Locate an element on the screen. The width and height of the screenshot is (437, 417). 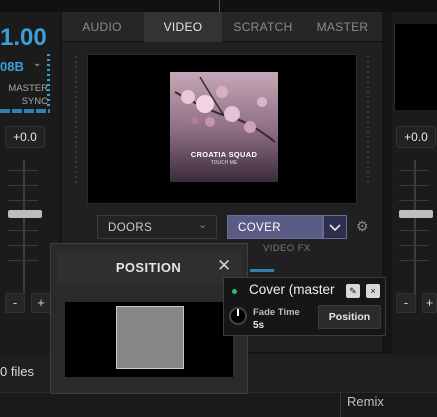
pitch-slider-track is located at coordinates (24, 227).